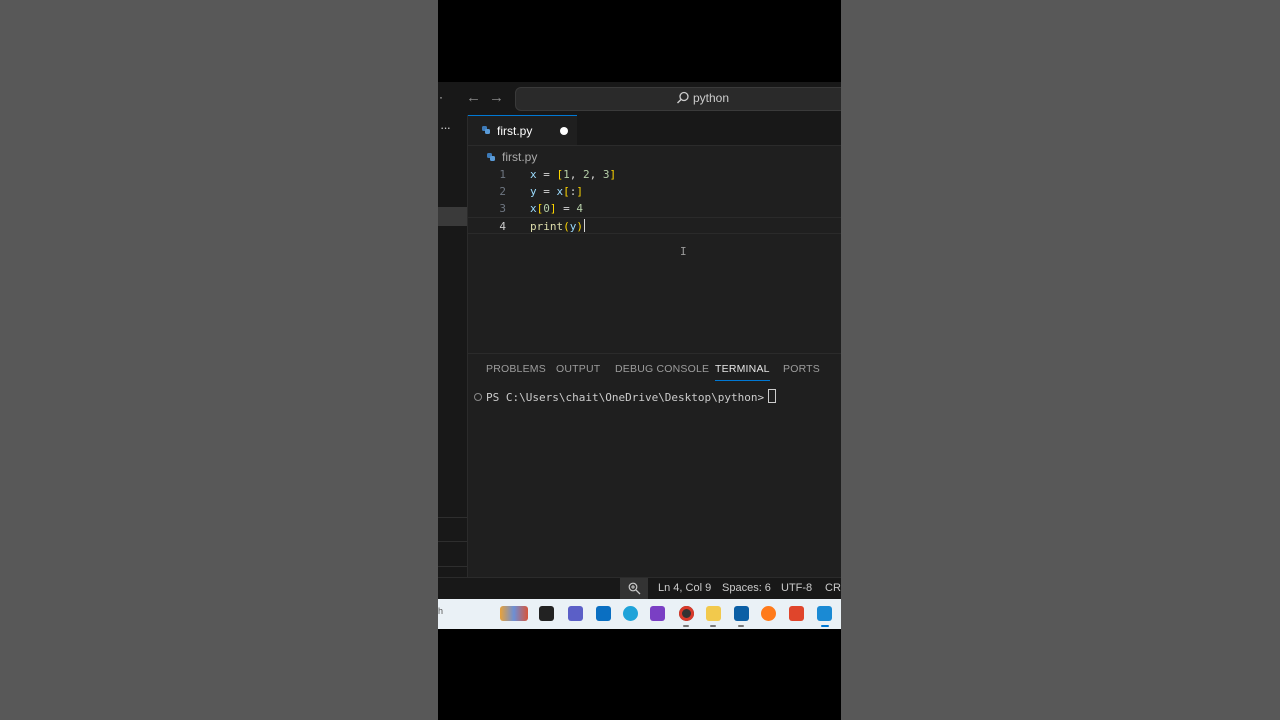 This screenshot has height=720, width=1280. I want to click on arrow-left-icon: ←, so click(473, 97).